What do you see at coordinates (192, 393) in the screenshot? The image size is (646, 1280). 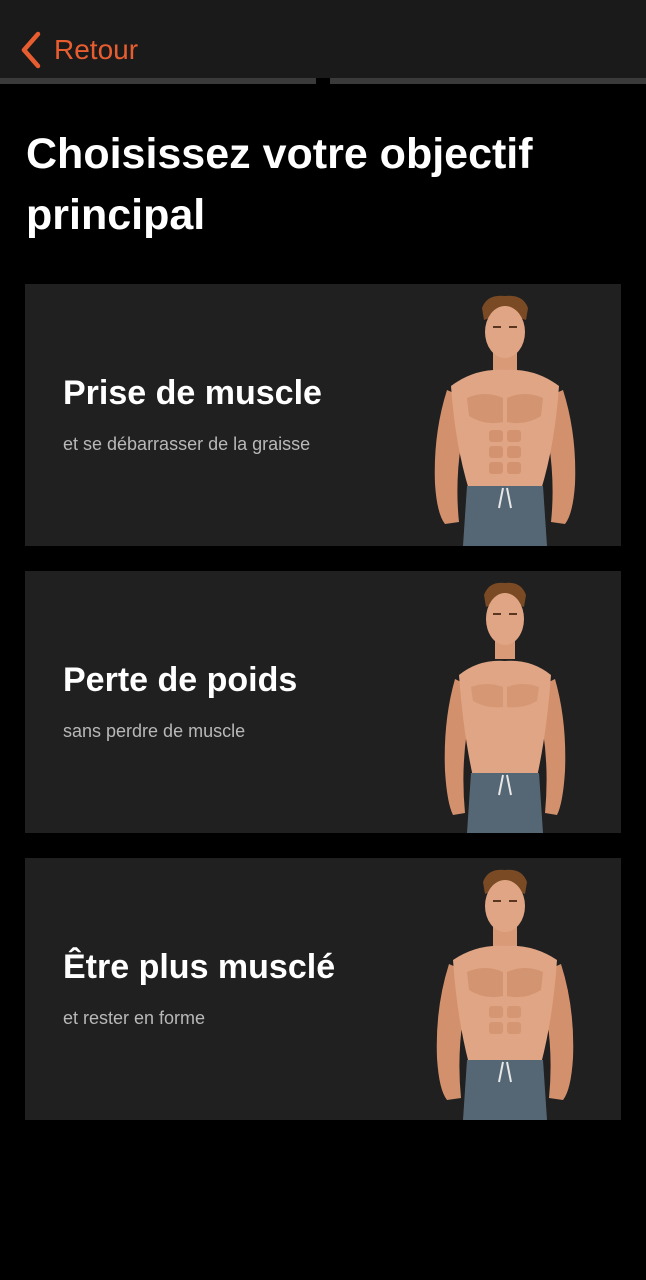 I see `goal-title: Prise de muscle` at bounding box center [192, 393].